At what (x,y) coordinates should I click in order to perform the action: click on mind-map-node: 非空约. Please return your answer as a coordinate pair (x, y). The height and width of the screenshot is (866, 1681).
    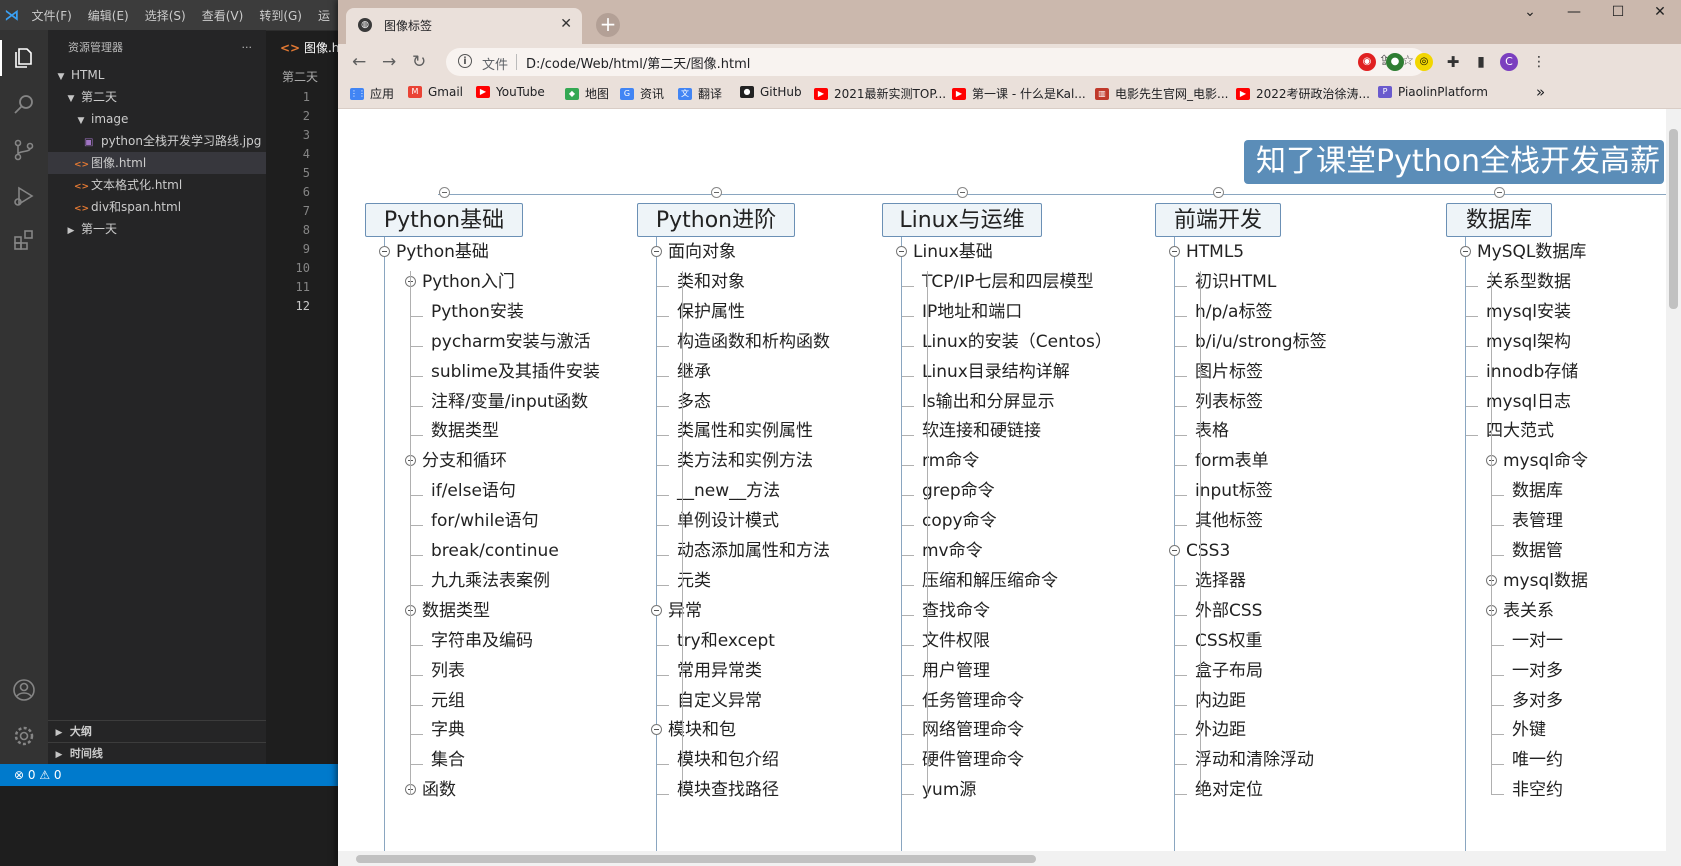
    Looking at the image, I should click on (1537, 790).